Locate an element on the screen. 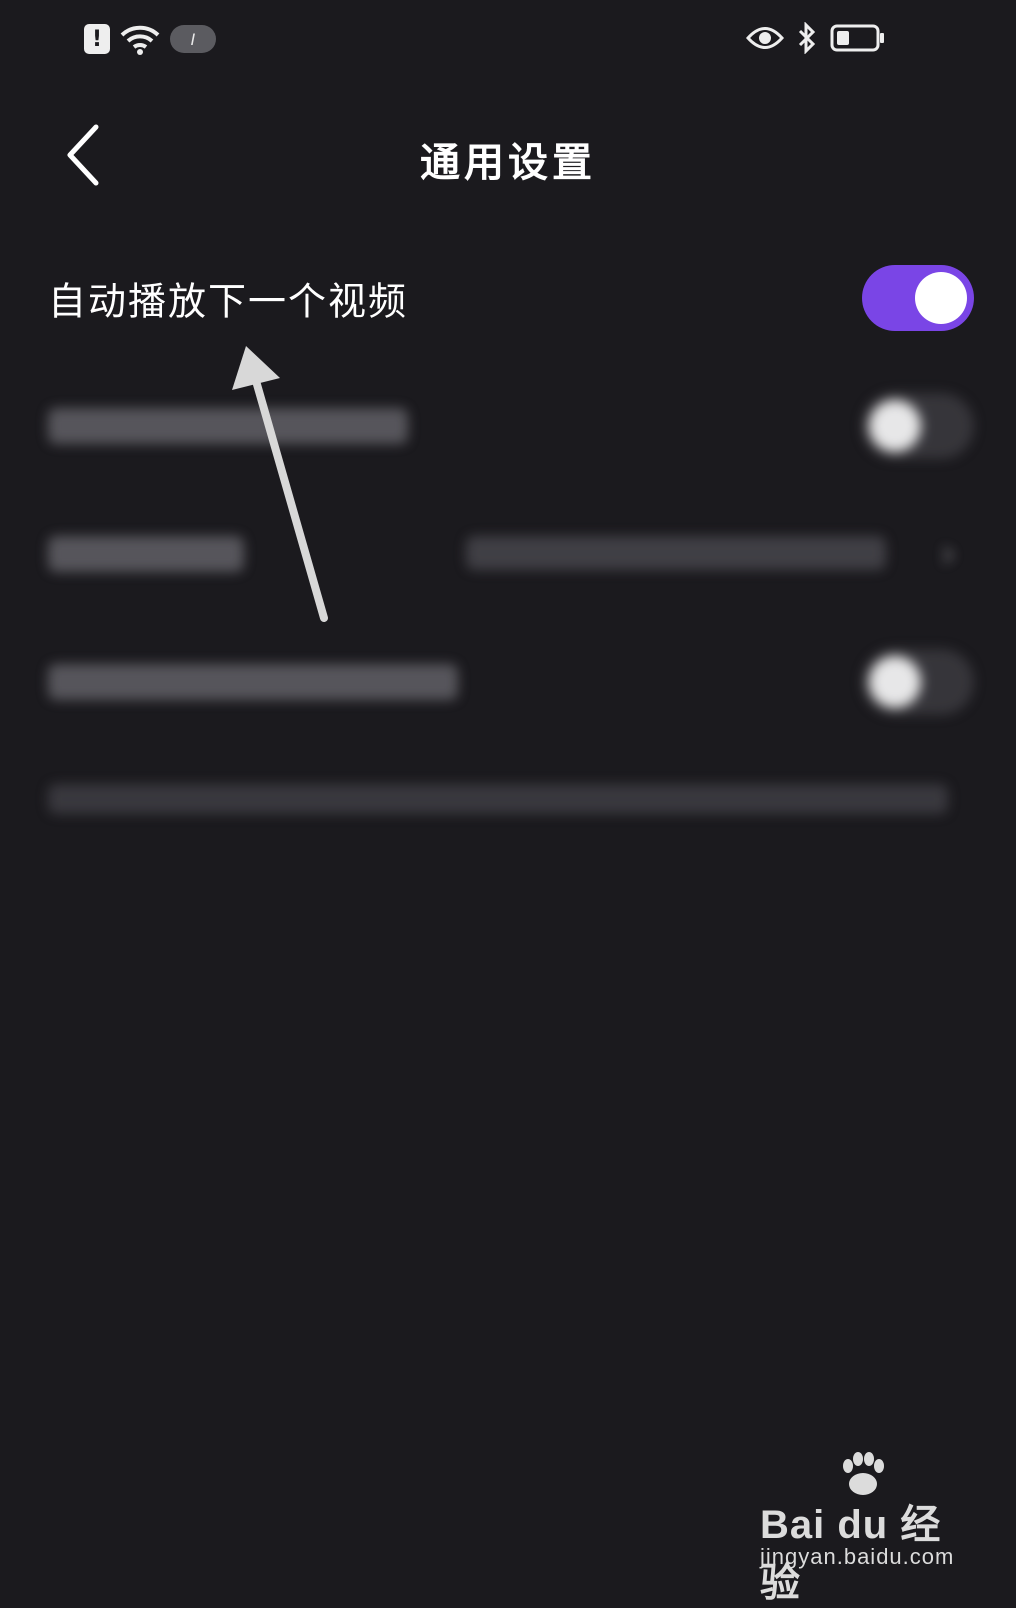 The image size is (1016, 1608). blurred-note is located at coordinates (498, 799).